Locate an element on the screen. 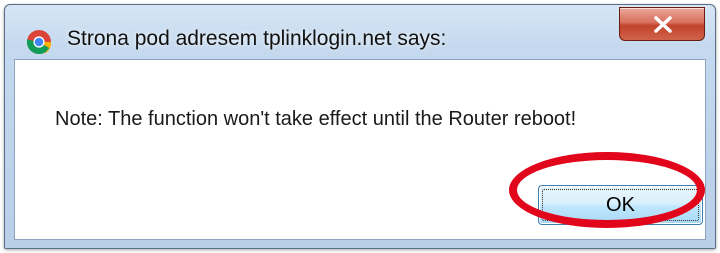  close-icon is located at coordinates (663, 24).